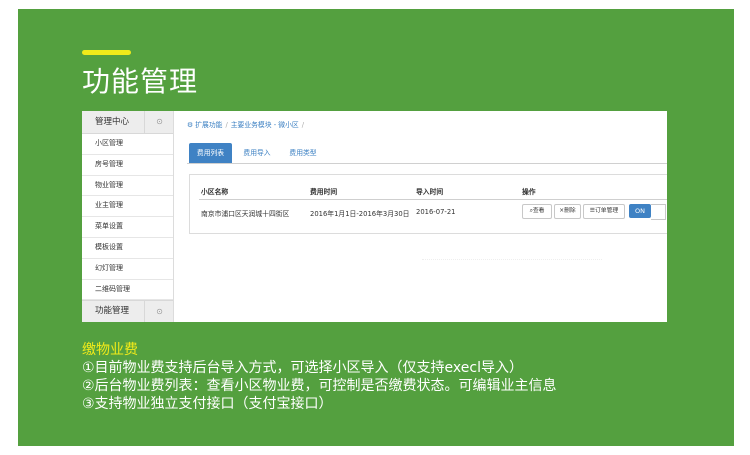 This screenshot has width=750, height=455. I want to click on sidebar-header-label: 管理中心, so click(112, 122).